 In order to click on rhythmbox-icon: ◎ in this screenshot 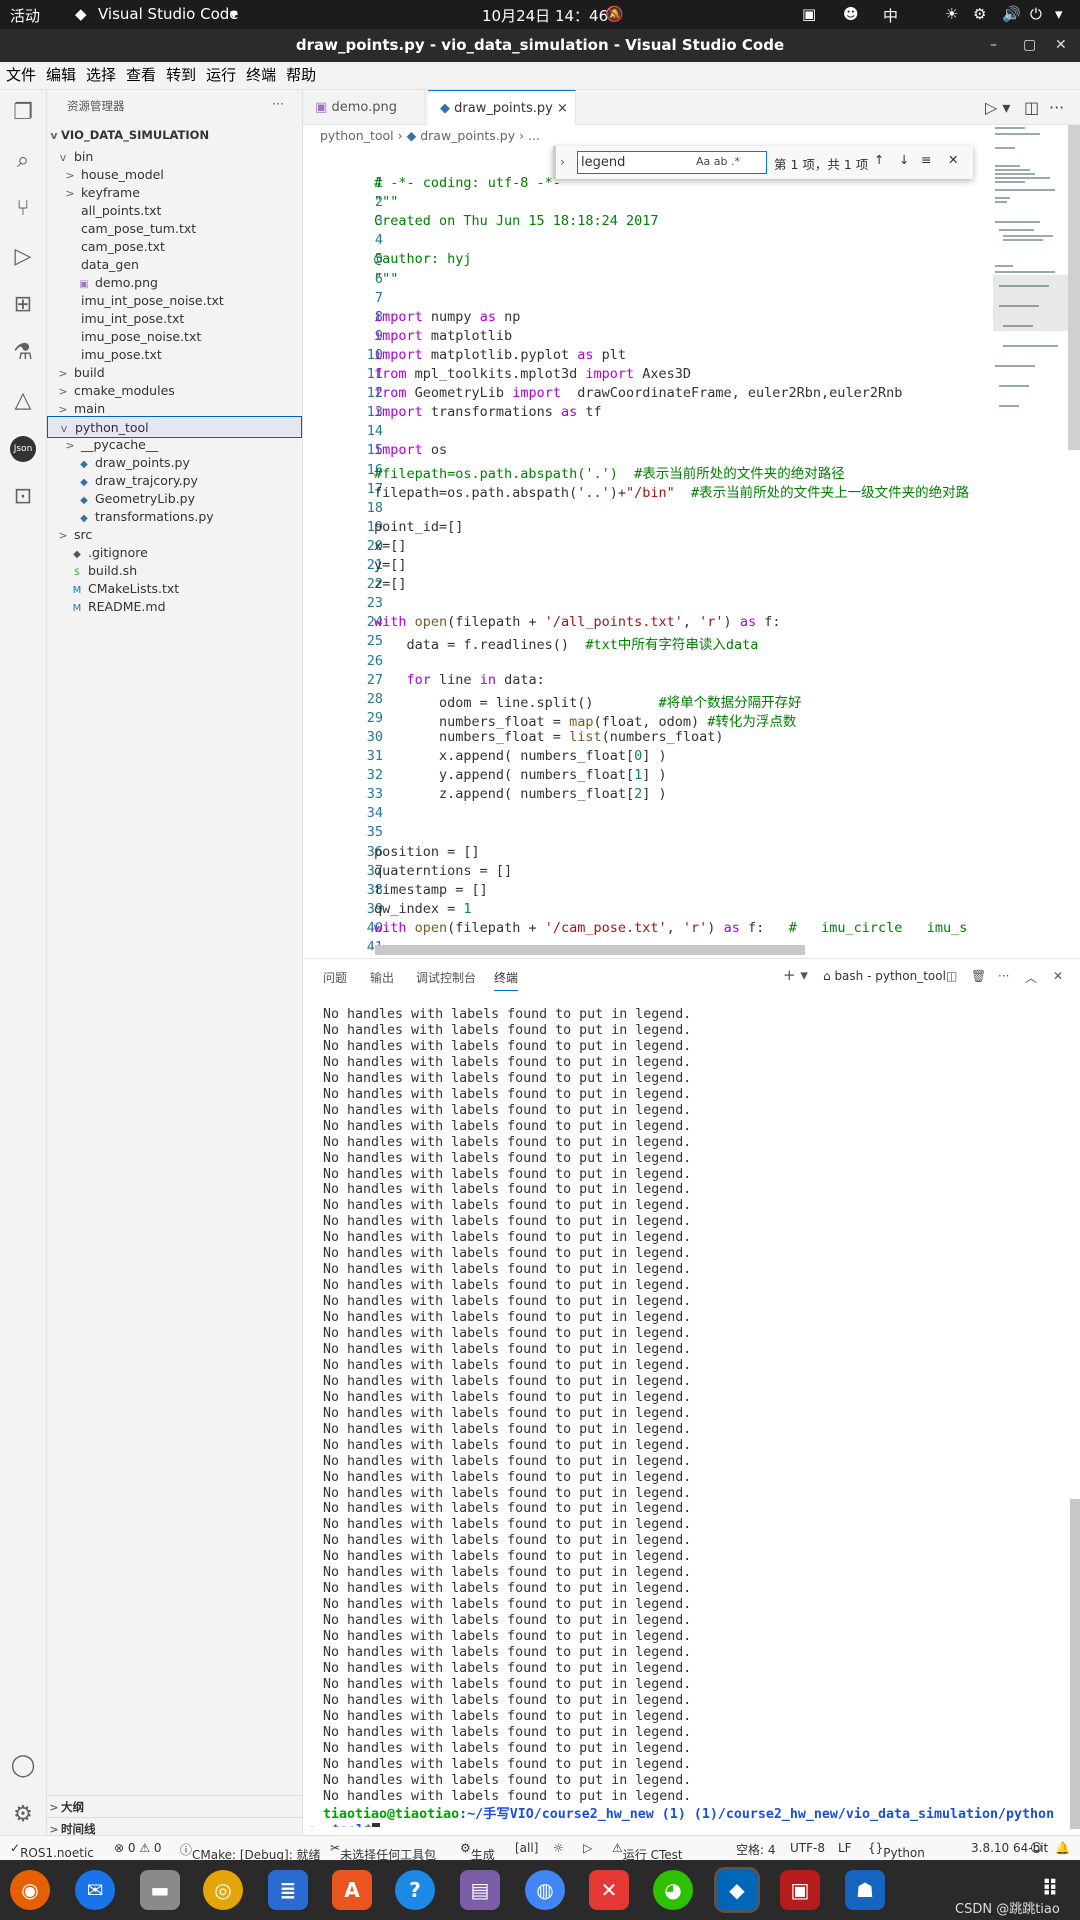, I will do `click(223, 1890)`.